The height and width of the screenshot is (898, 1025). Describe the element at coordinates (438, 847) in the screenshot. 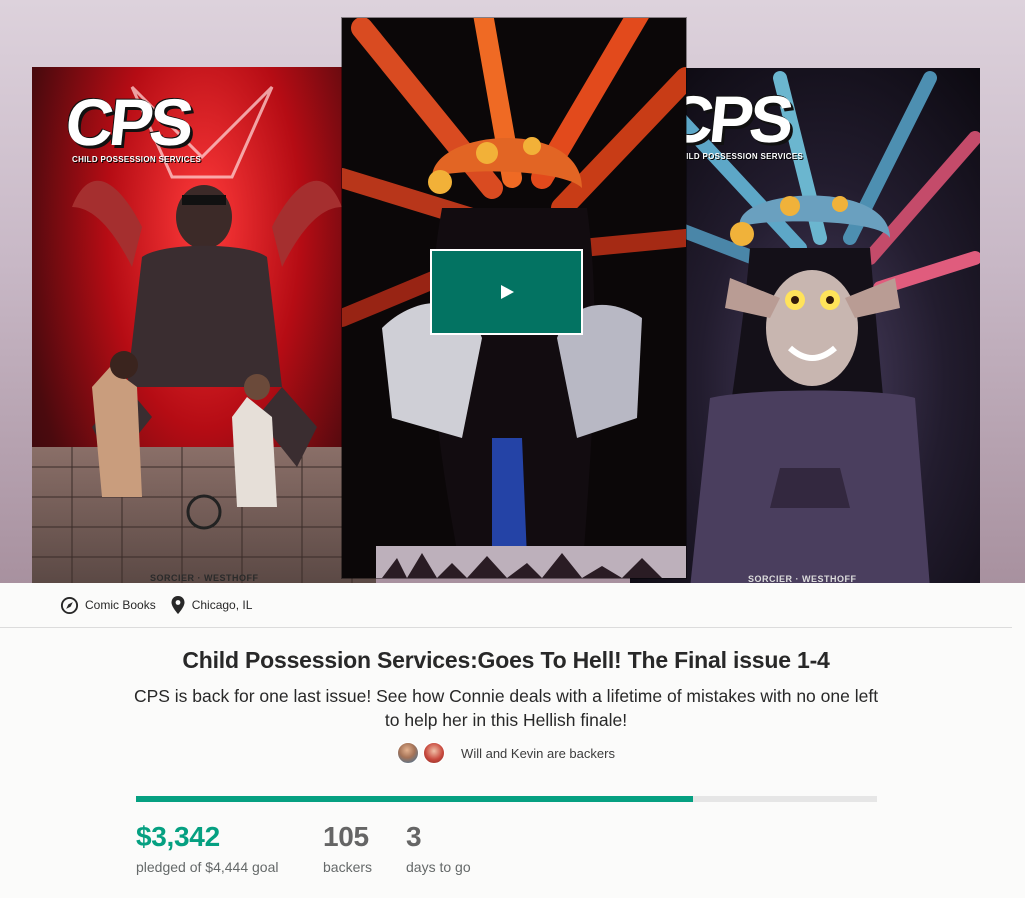

I see `stat-days: 3 days to go` at that location.